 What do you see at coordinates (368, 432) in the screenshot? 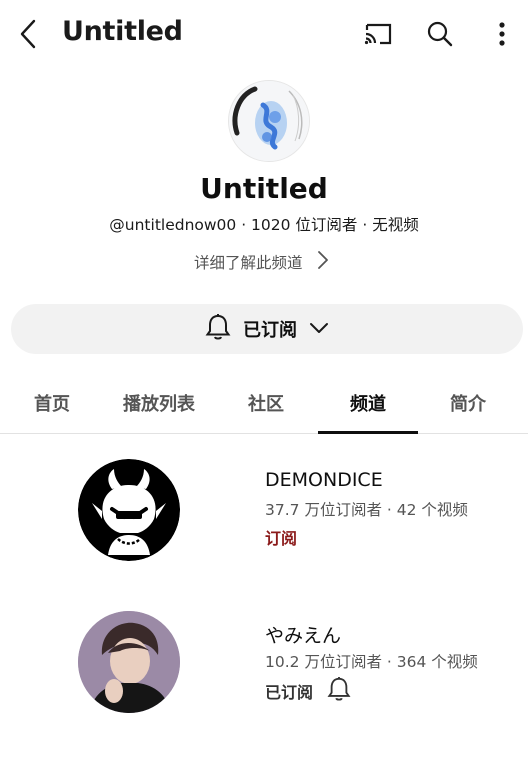
I see `active-tab-indicator` at bounding box center [368, 432].